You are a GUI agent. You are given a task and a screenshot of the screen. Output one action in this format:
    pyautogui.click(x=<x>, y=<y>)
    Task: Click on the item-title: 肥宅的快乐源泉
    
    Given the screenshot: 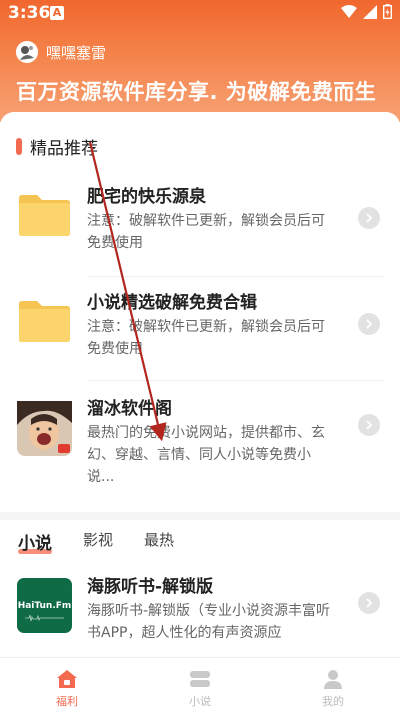 What is the action you would take?
    pyautogui.click(x=146, y=197)
    